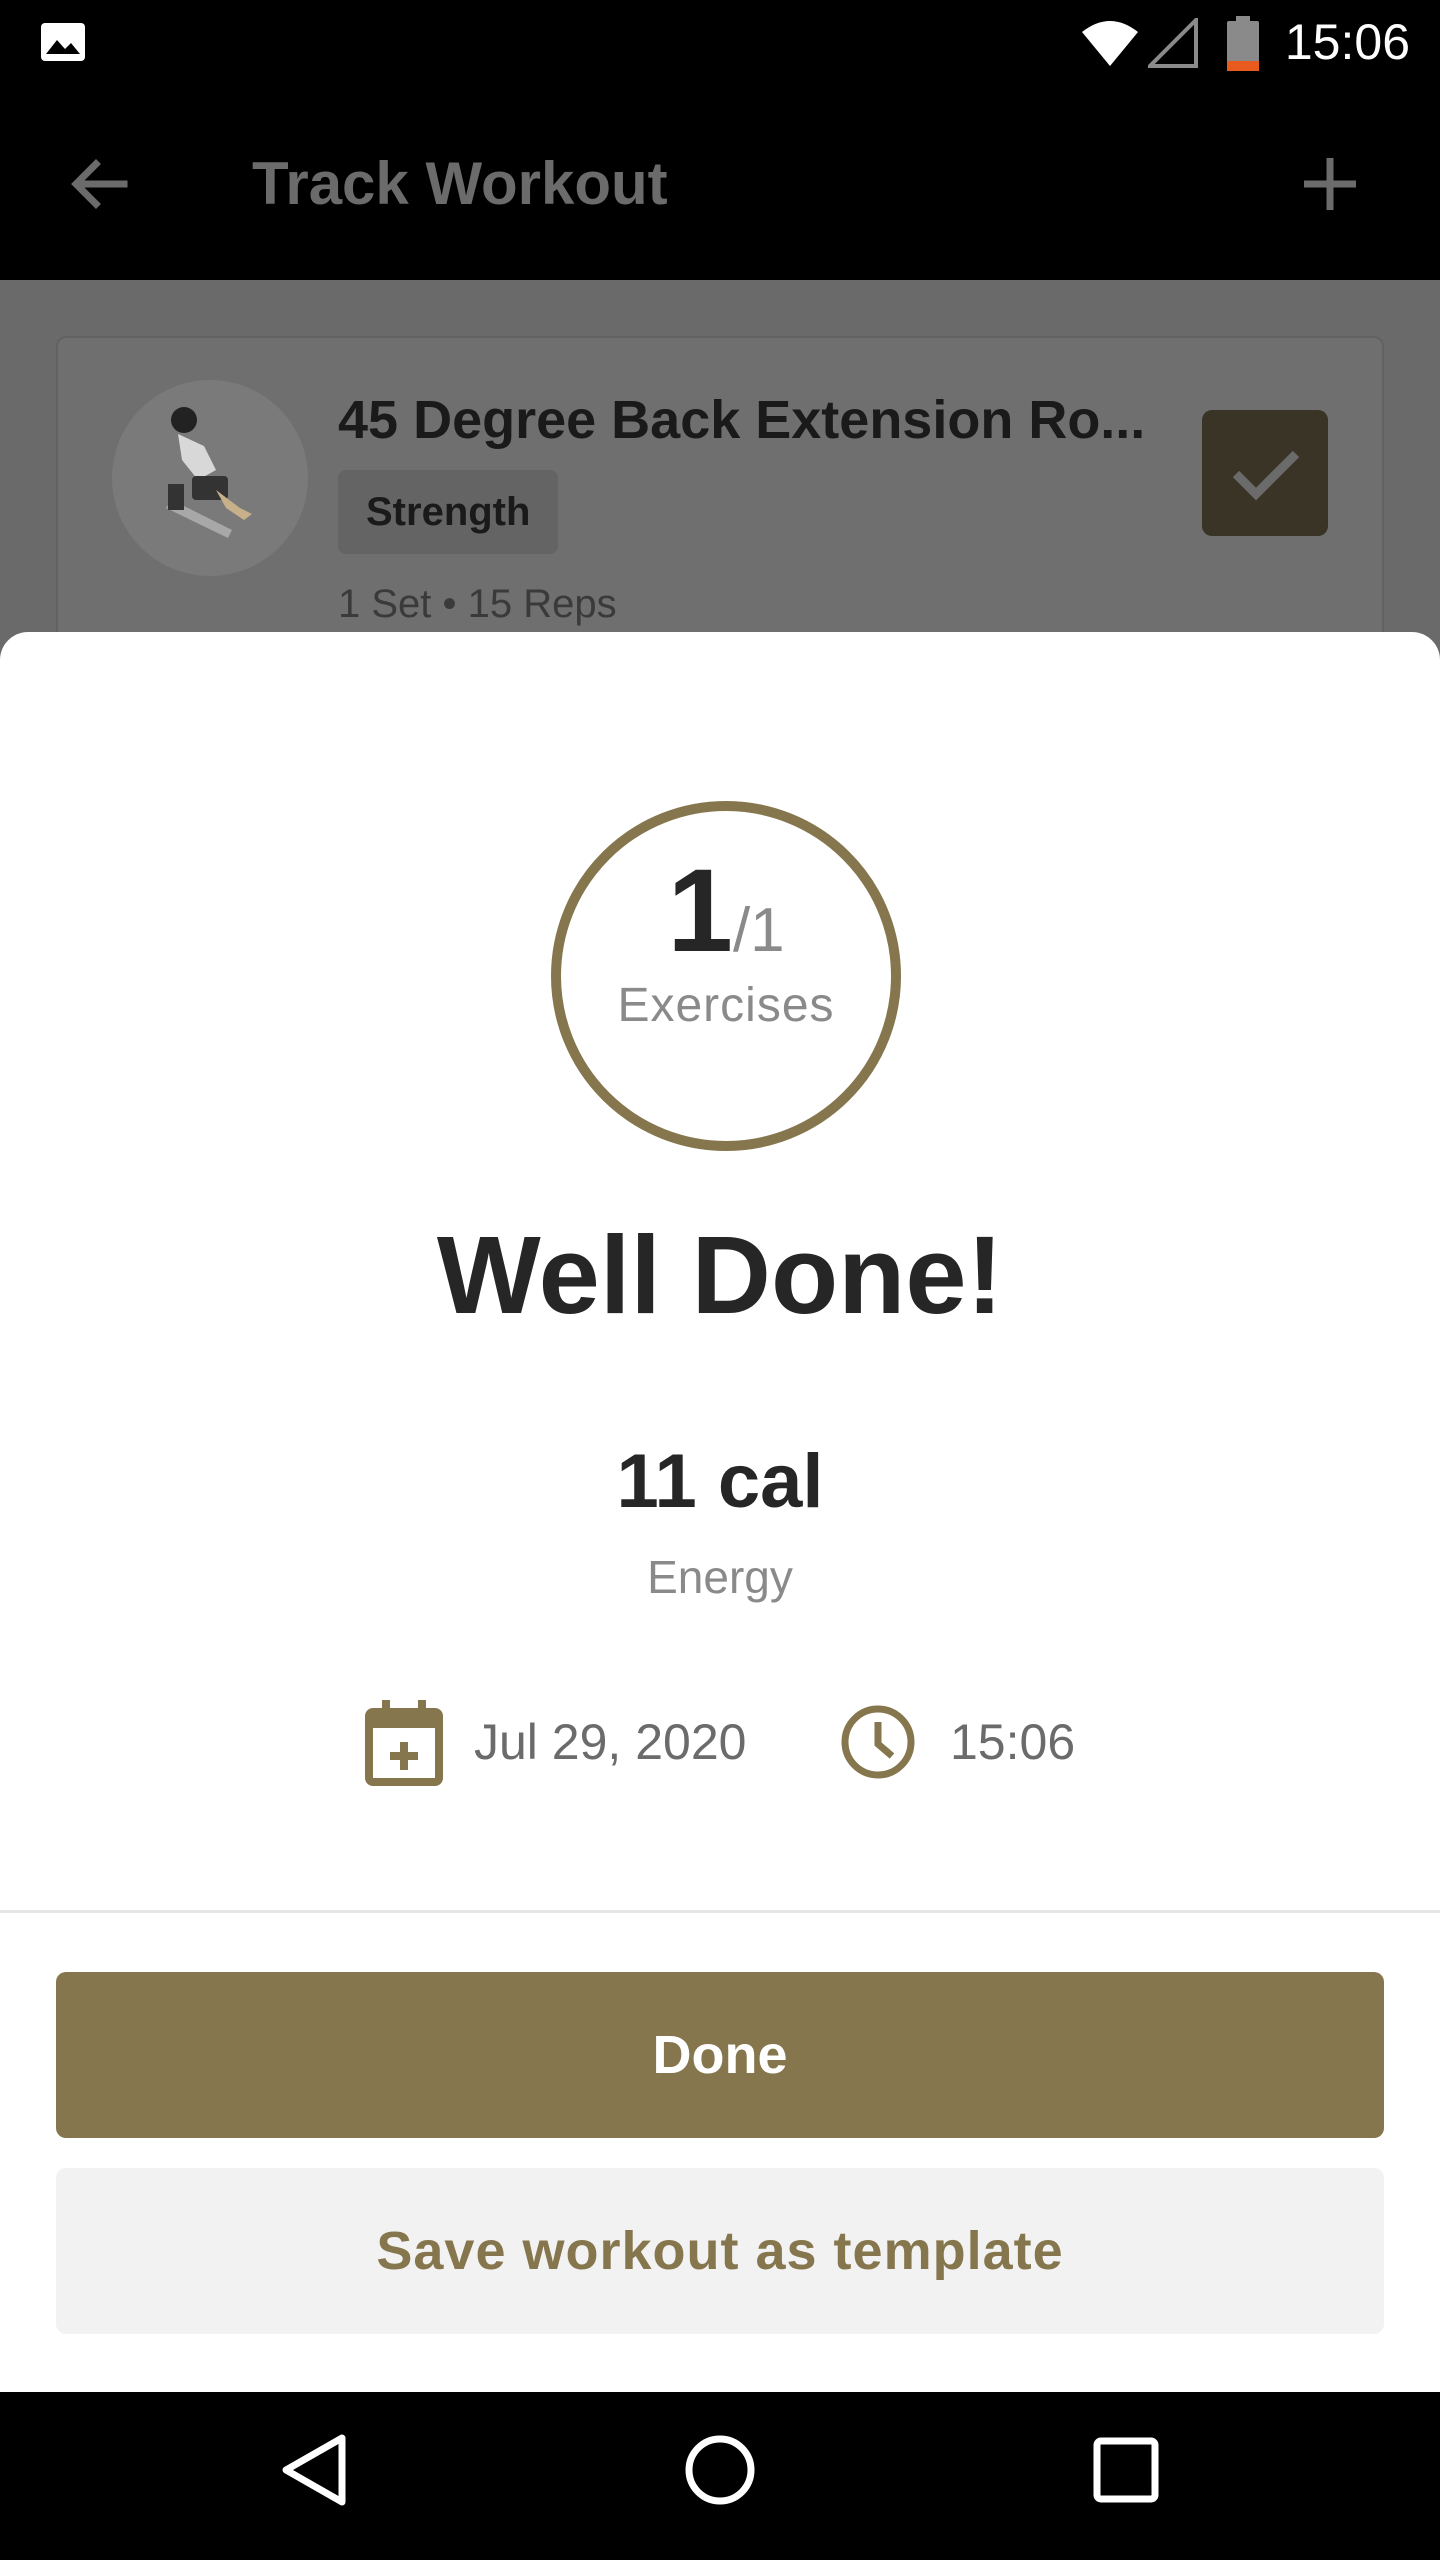 This screenshot has height=2560, width=1440. What do you see at coordinates (1347, 42) in the screenshot?
I see `status-time: 15:06` at bounding box center [1347, 42].